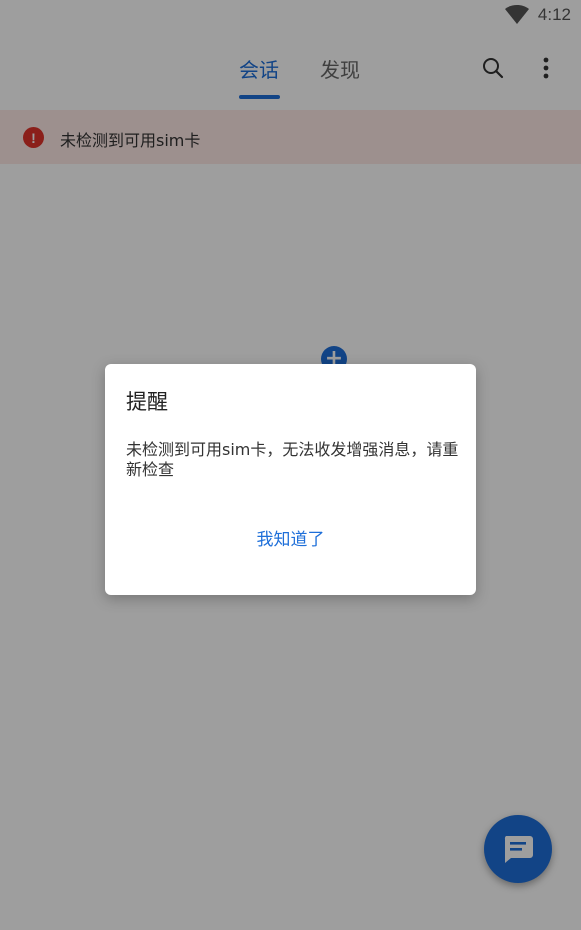 Image resolution: width=581 pixels, height=930 pixels. What do you see at coordinates (292, 459) in the screenshot?
I see `dialog-message: 未检测到可用sim卡，无法收发增强消息，请重新检查` at bounding box center [292, 459].